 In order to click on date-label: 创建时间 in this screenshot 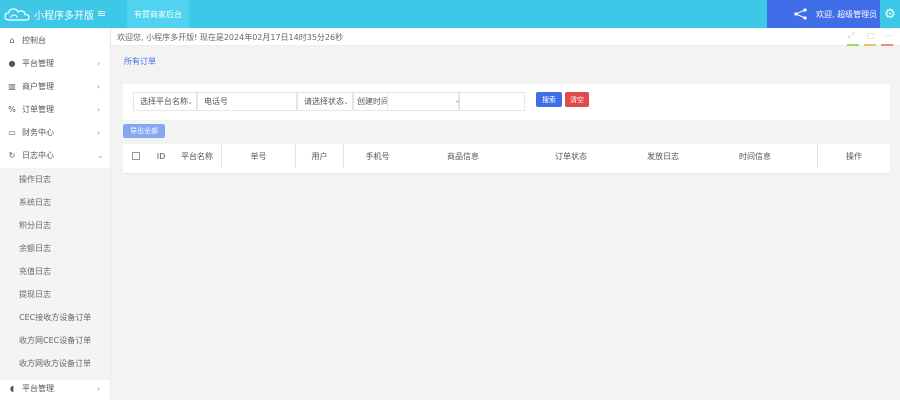, I will do `click(371, 101)`.